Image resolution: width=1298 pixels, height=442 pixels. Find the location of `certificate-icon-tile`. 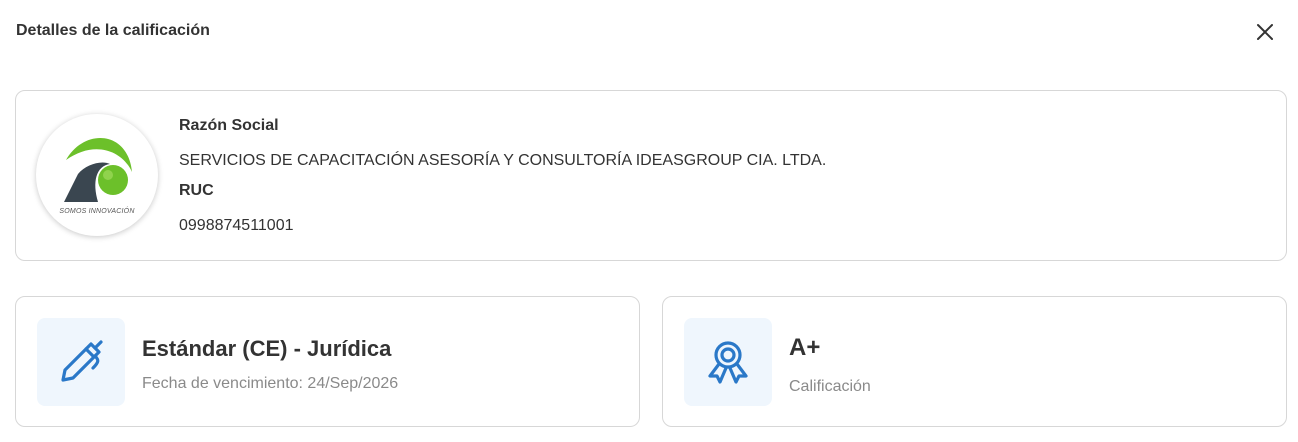

certificate-icon-tile is located at coordinates (81, 362).